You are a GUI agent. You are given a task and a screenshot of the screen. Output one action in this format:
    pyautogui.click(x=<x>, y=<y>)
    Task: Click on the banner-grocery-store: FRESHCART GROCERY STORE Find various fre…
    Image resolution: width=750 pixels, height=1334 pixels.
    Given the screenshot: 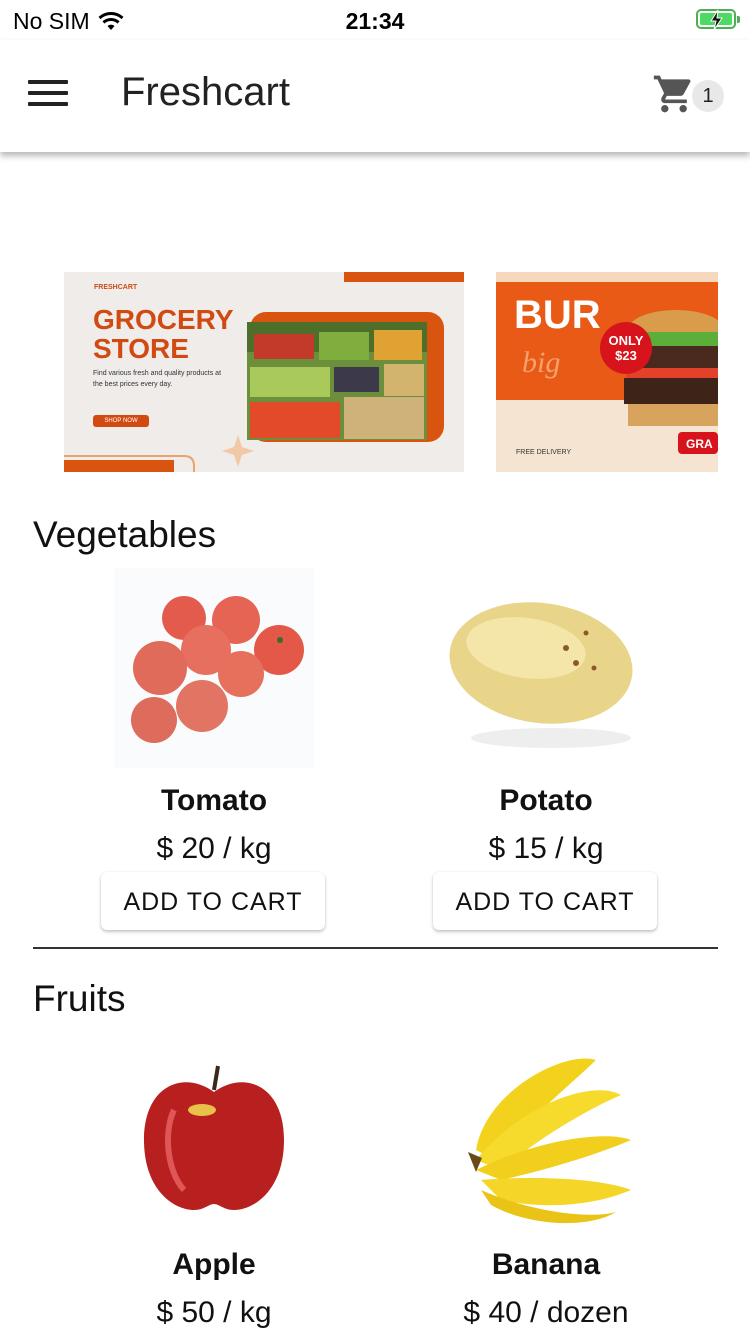 What is the action you would take?
    pyautogui.click(x=264, y=372)
    